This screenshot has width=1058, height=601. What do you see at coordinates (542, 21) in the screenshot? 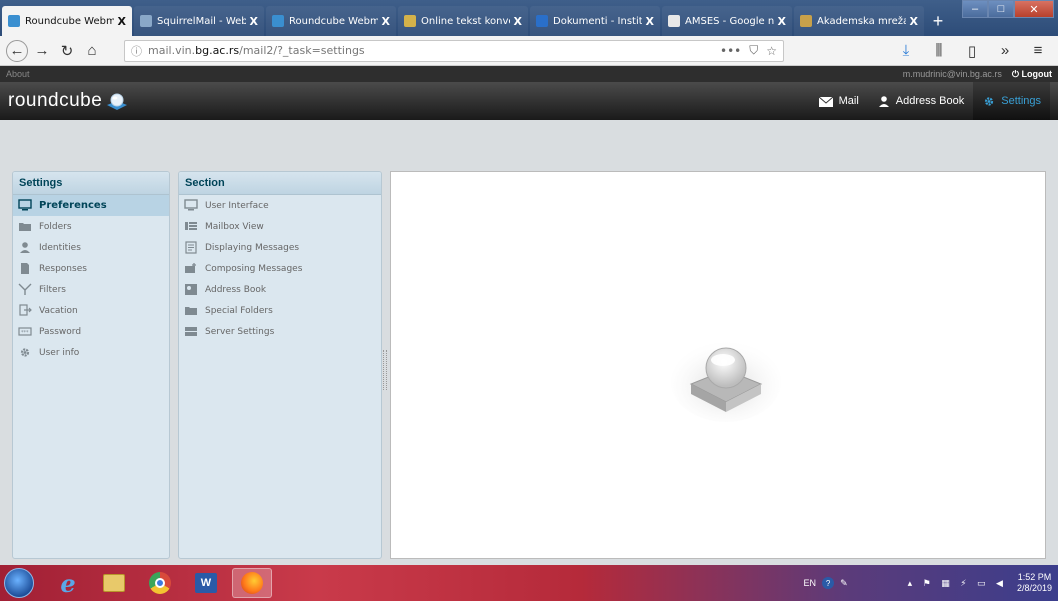
I see `documents-favicon` at bounding box center [542, 21].